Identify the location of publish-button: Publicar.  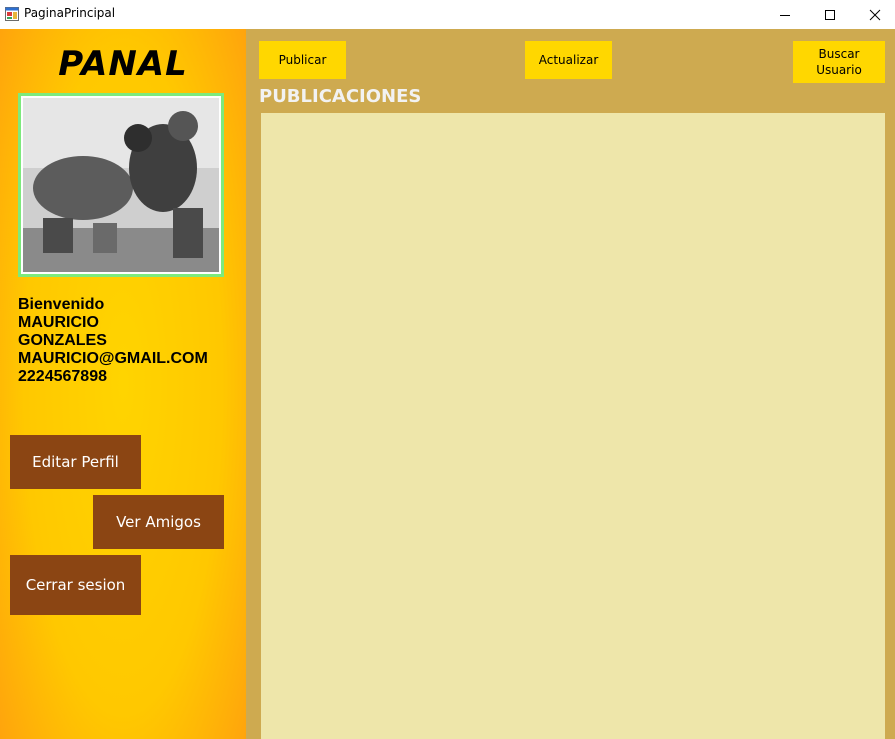
(302, 60).